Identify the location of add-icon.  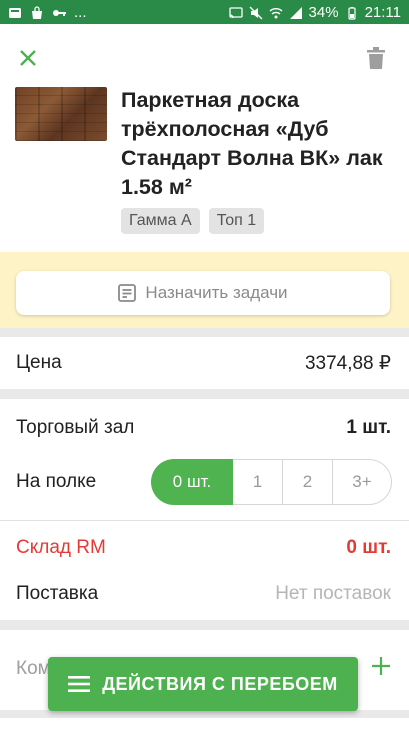
(381, 666).